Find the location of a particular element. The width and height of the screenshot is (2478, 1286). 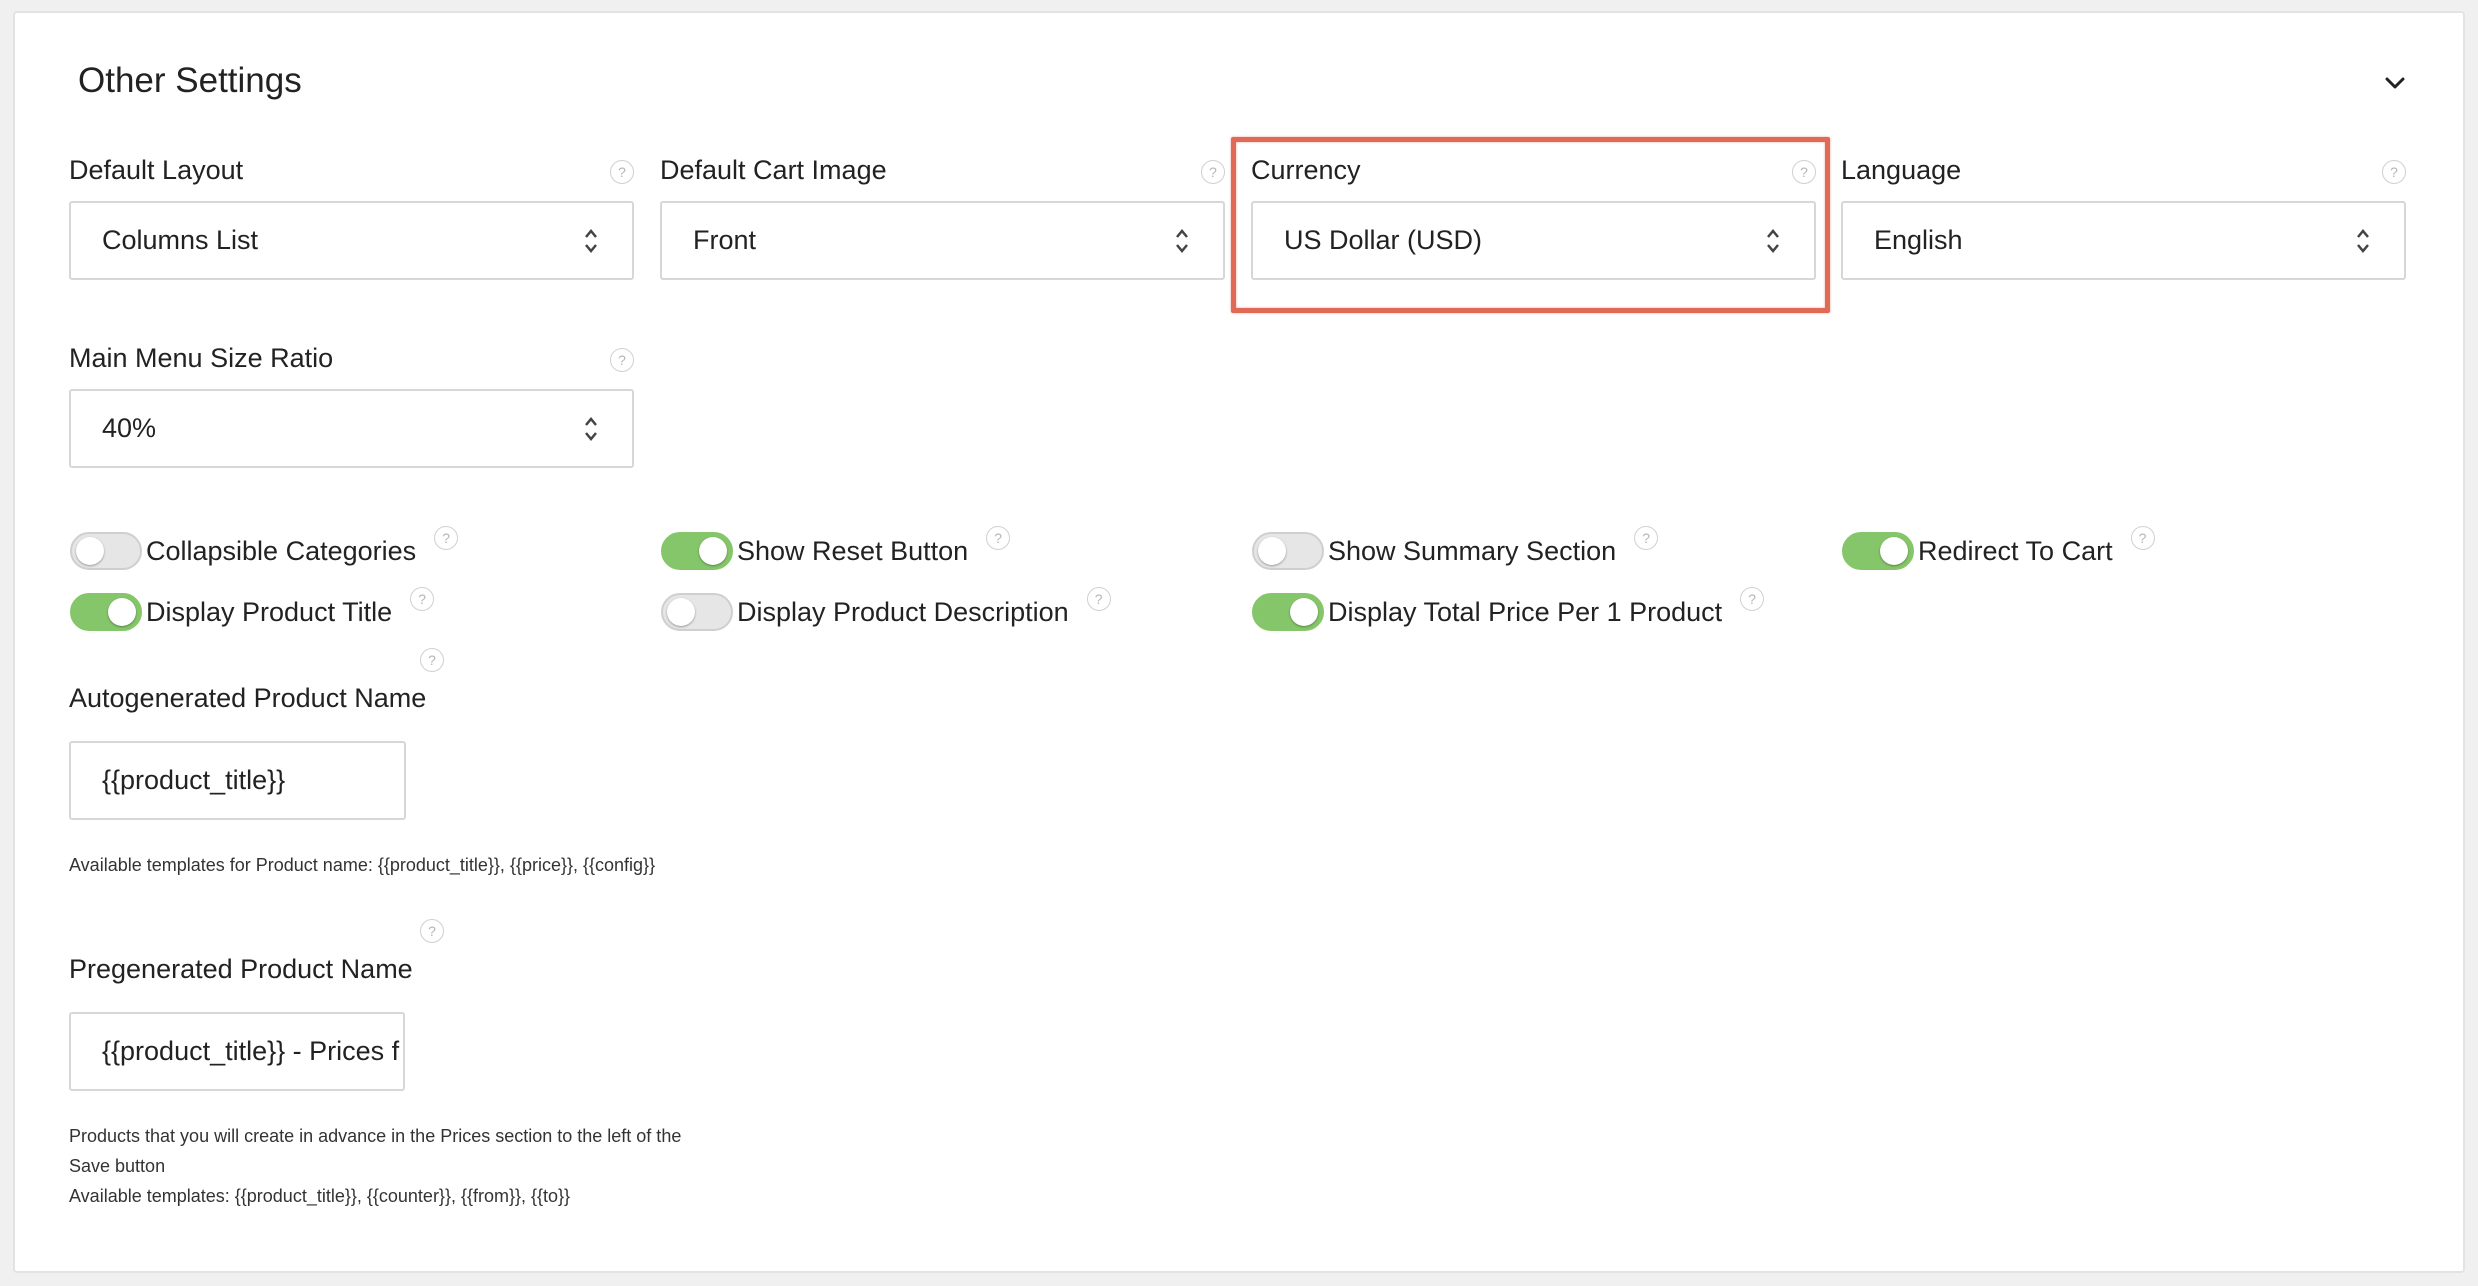

autogenerated-product-name-value: {{product_title}} is located at coordinates (194, 780).